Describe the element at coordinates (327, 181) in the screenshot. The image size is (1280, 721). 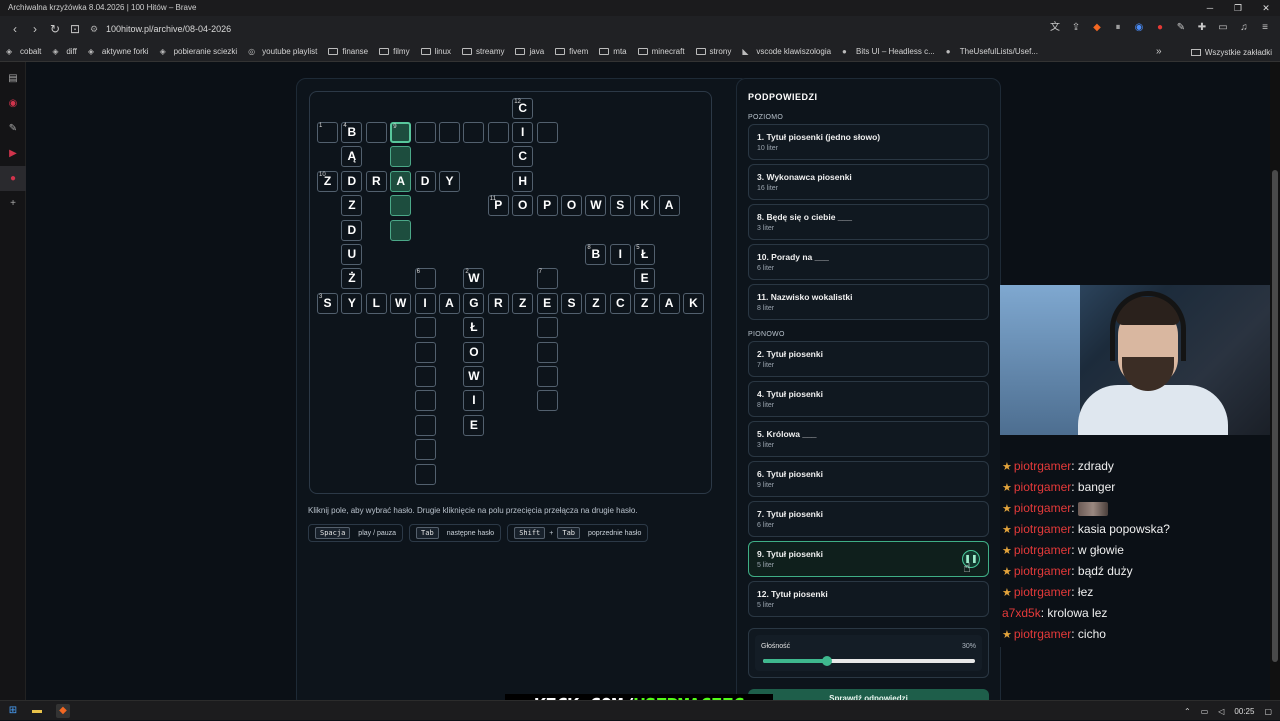
I see `crossword-cell: 10 Z` at that location.